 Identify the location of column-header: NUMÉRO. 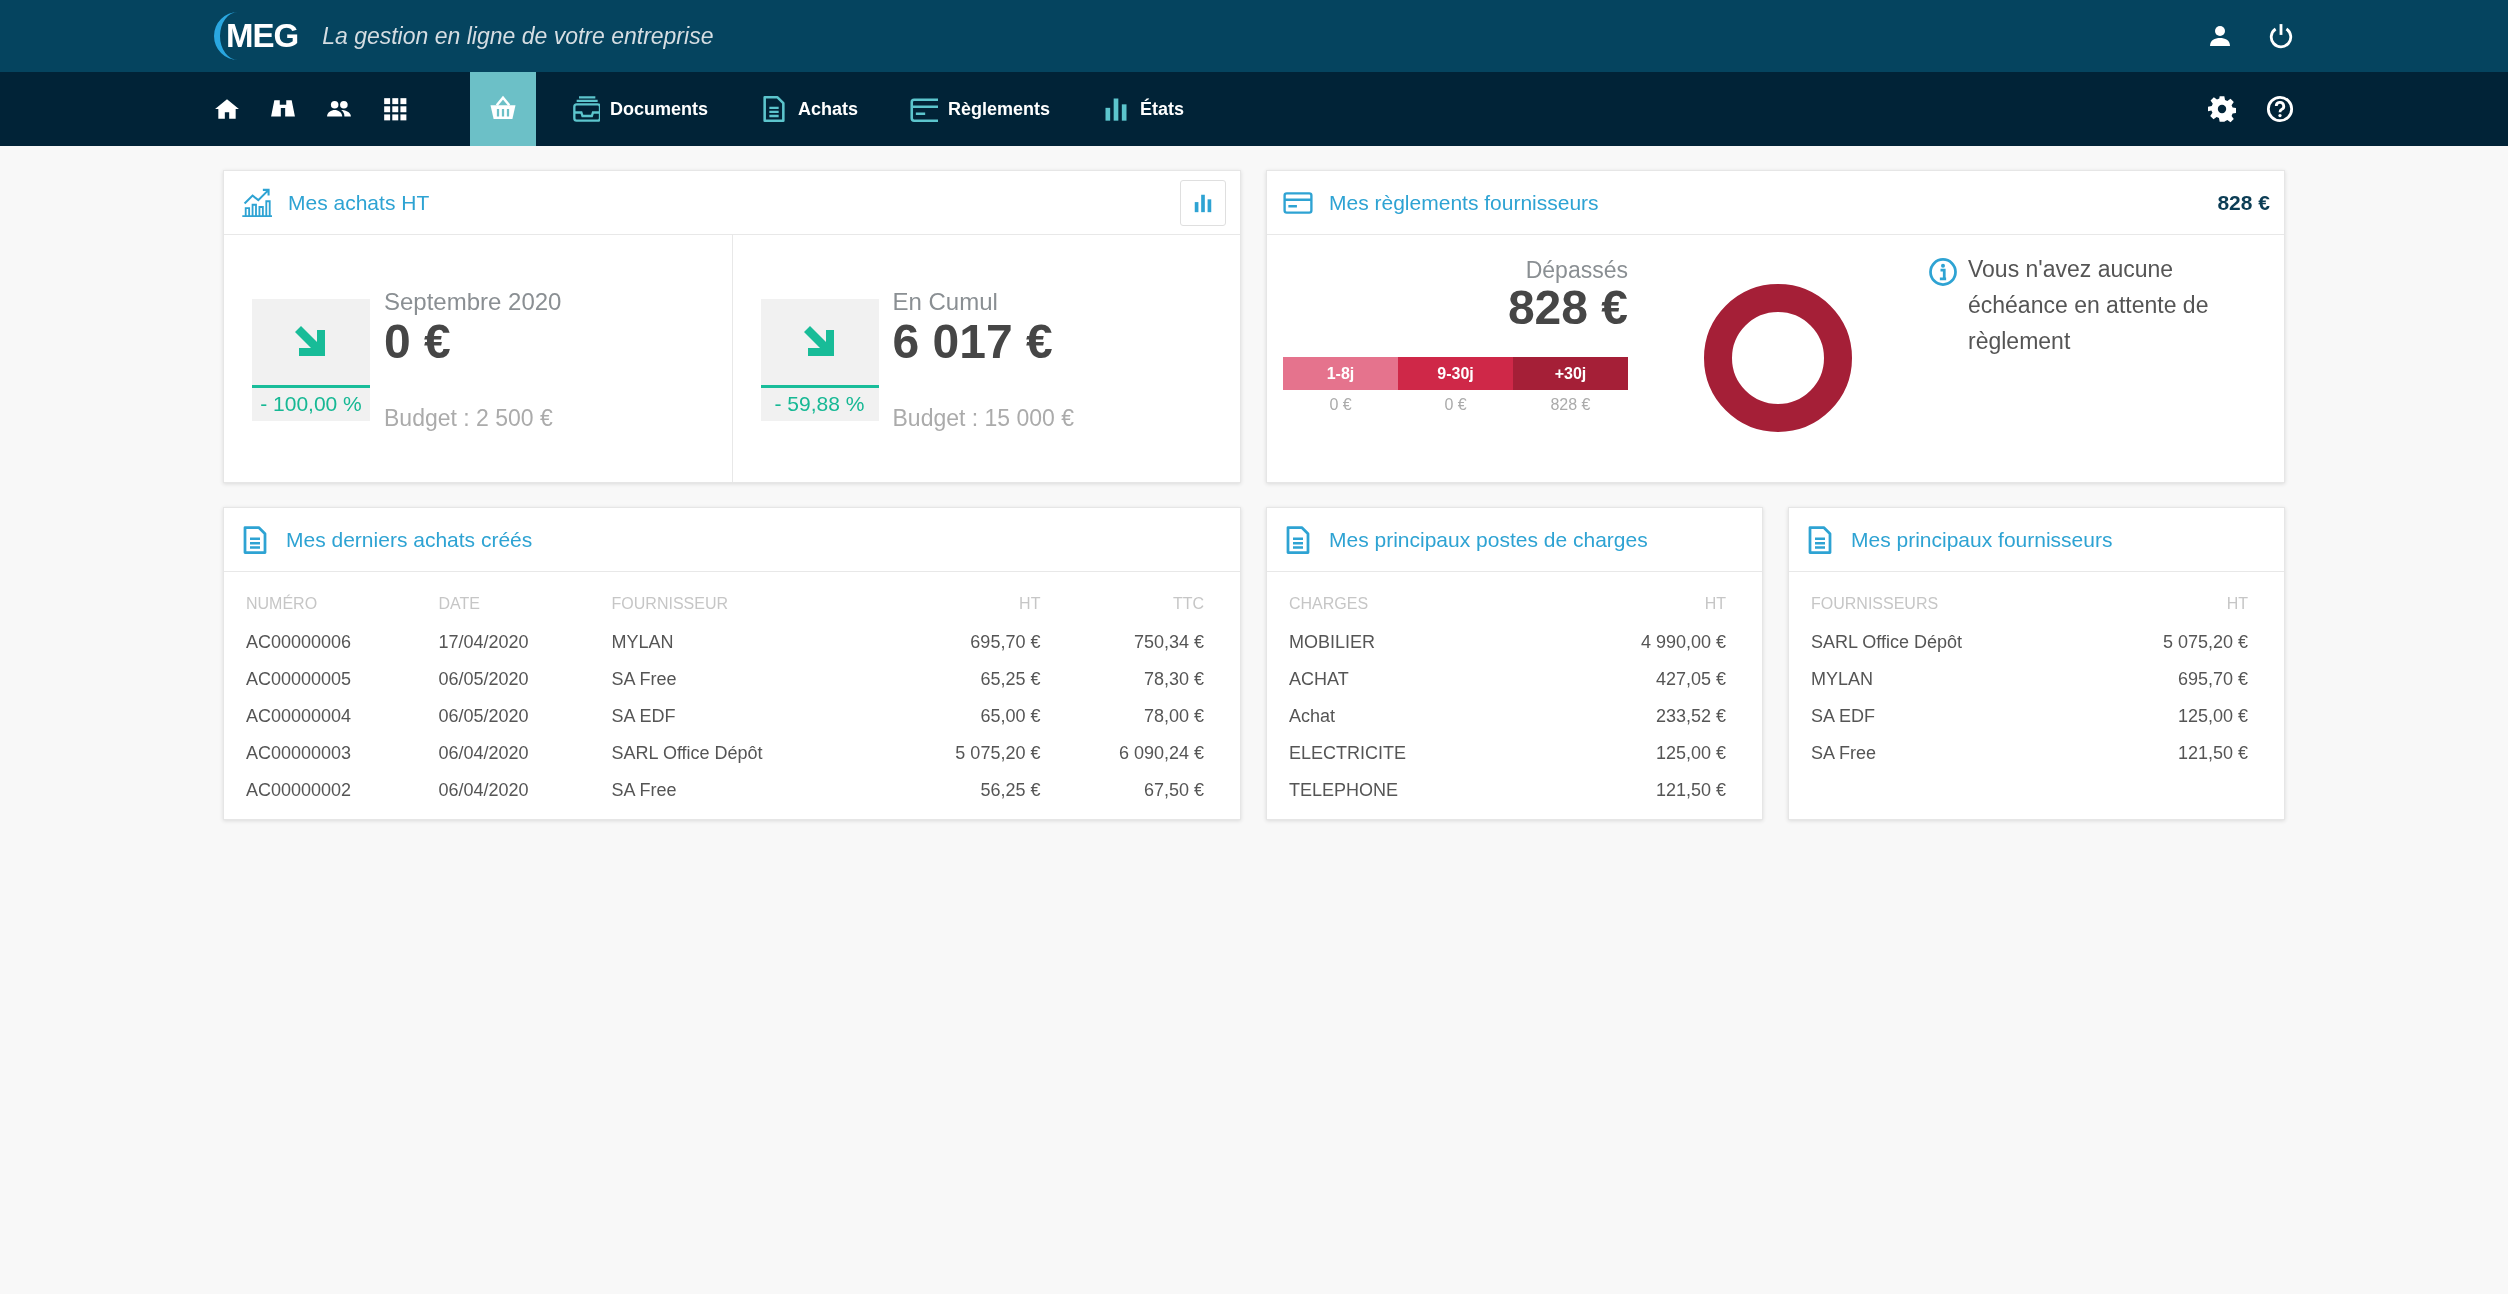
(282, 603).